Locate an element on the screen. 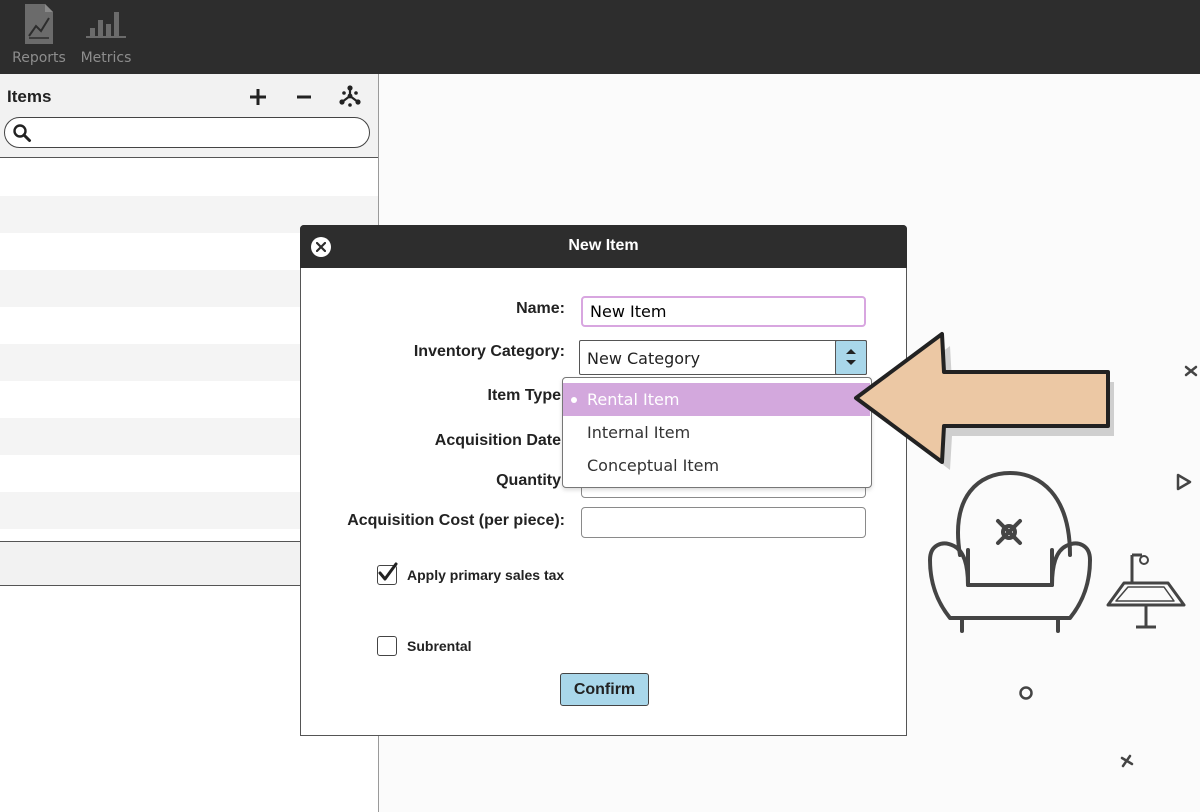  search-input is located at coordinates (197, 133).